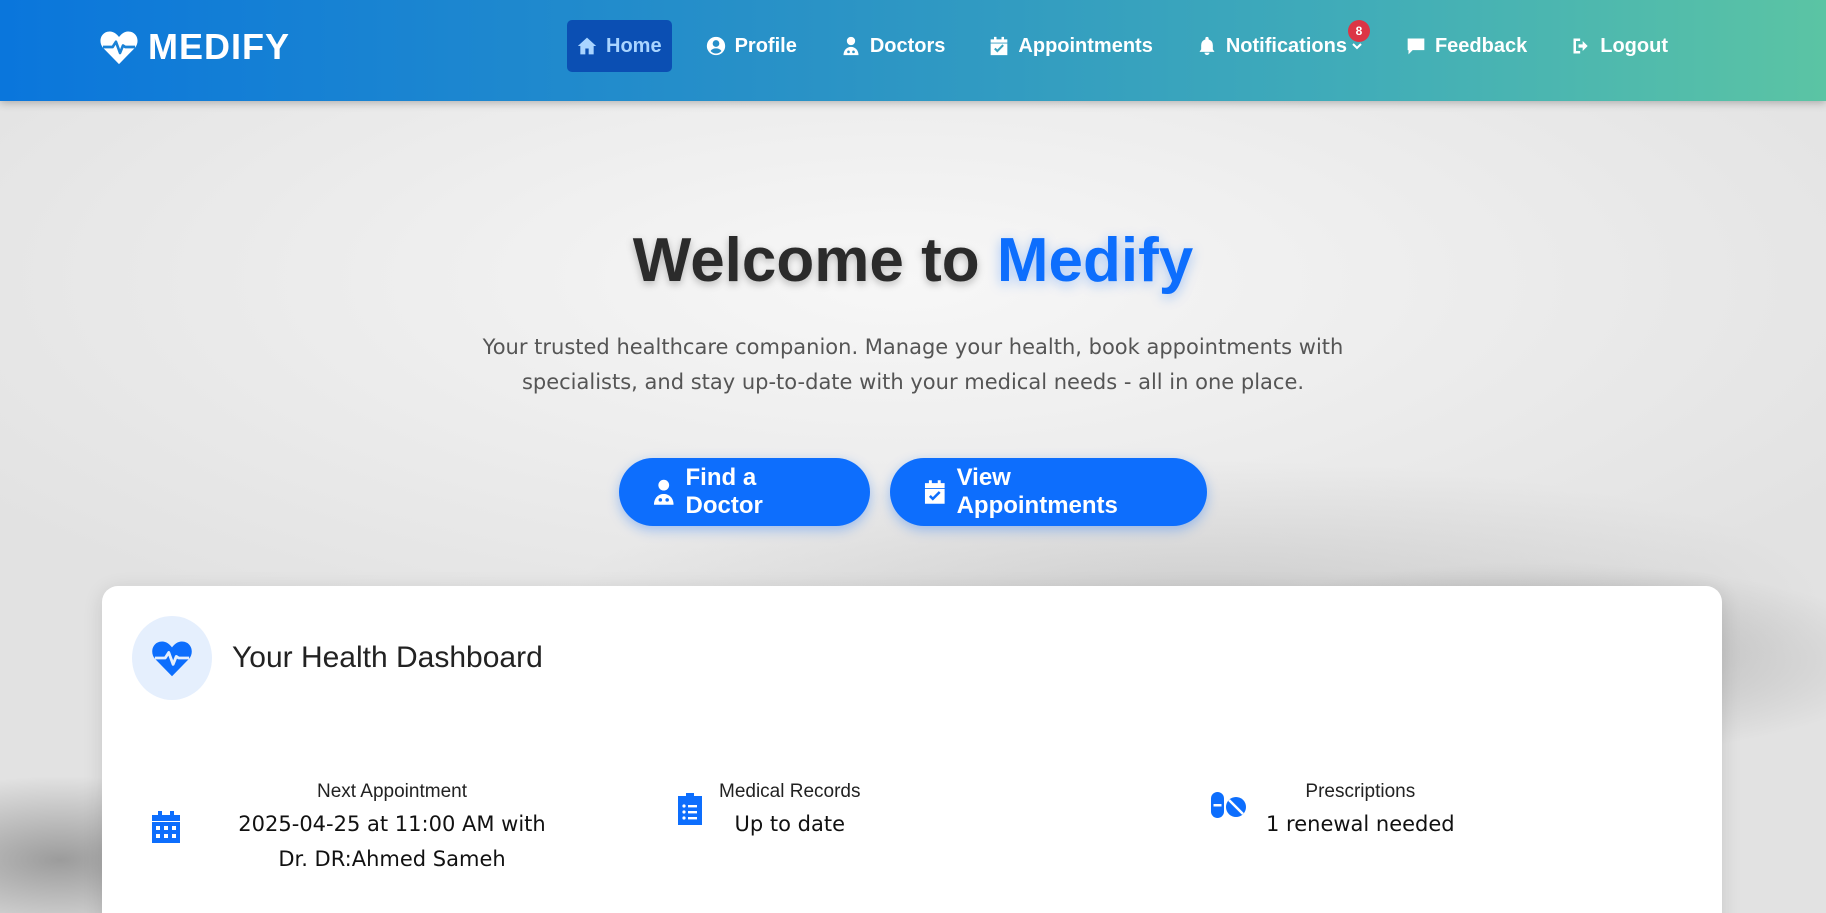  I want to click on user-circle-icon, so click(715, 46).